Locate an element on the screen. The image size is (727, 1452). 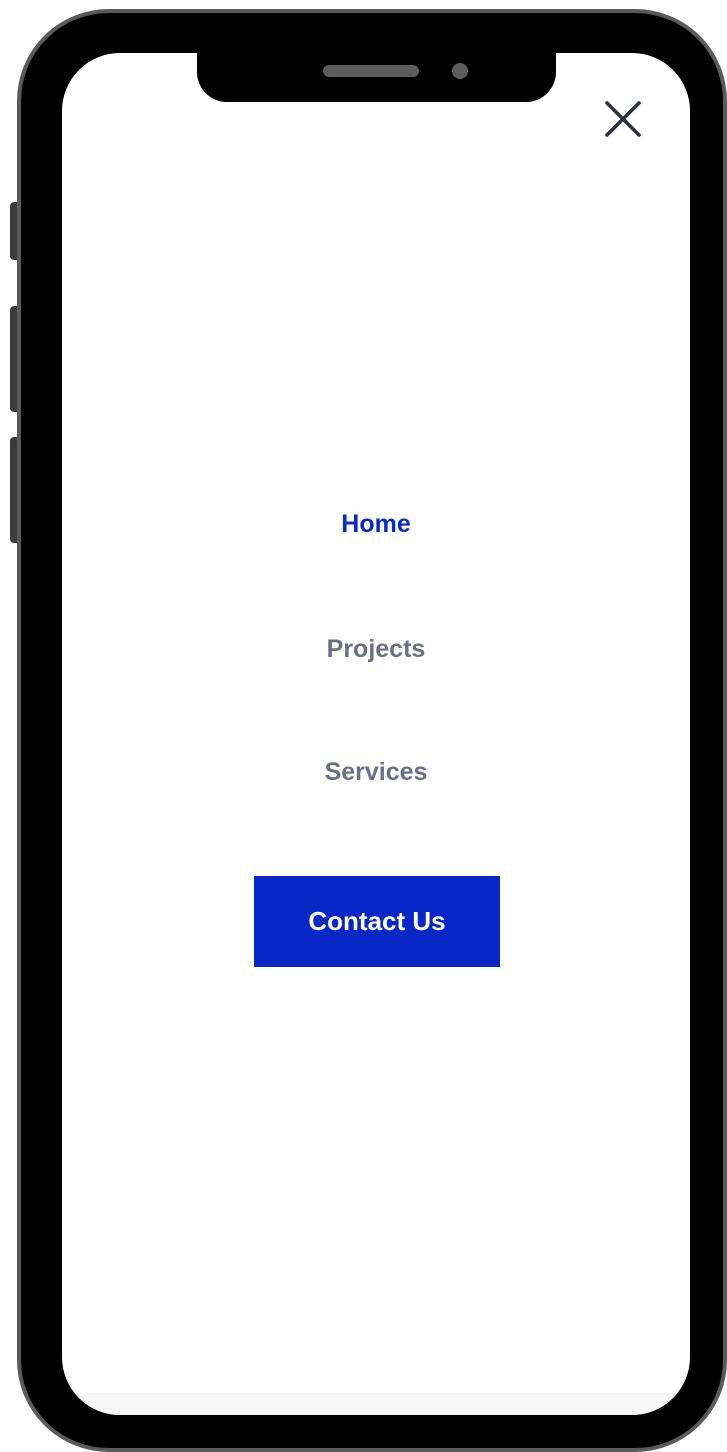
nav-item-home: Home is located at coordinates (376, 524).